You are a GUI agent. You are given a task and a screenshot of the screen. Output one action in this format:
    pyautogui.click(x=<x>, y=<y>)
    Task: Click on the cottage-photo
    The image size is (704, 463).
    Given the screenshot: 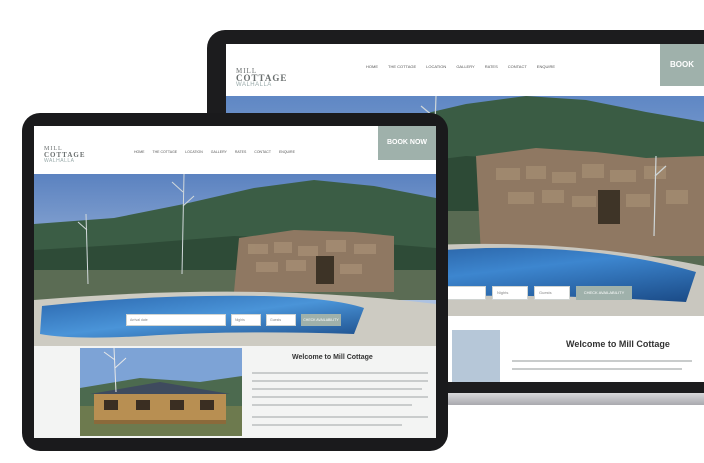 What is the action you would take?
    pyautogui.click(x=161, y=392)
    